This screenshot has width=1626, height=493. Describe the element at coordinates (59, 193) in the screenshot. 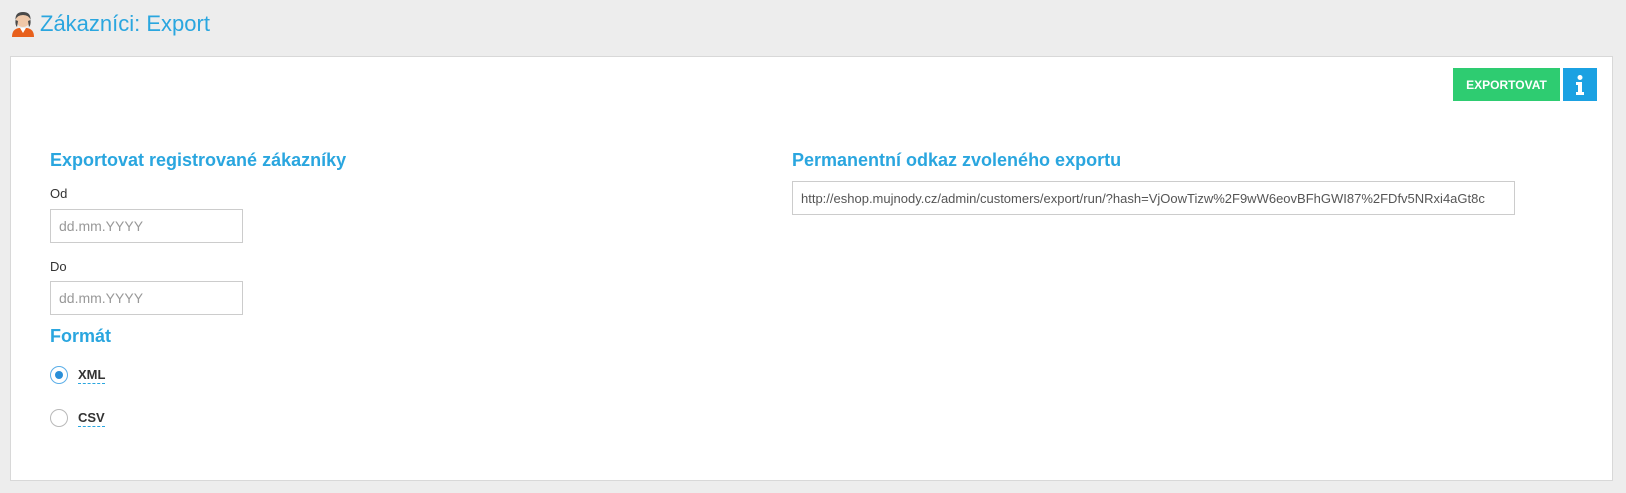

I see `from-label: Od` at that location.